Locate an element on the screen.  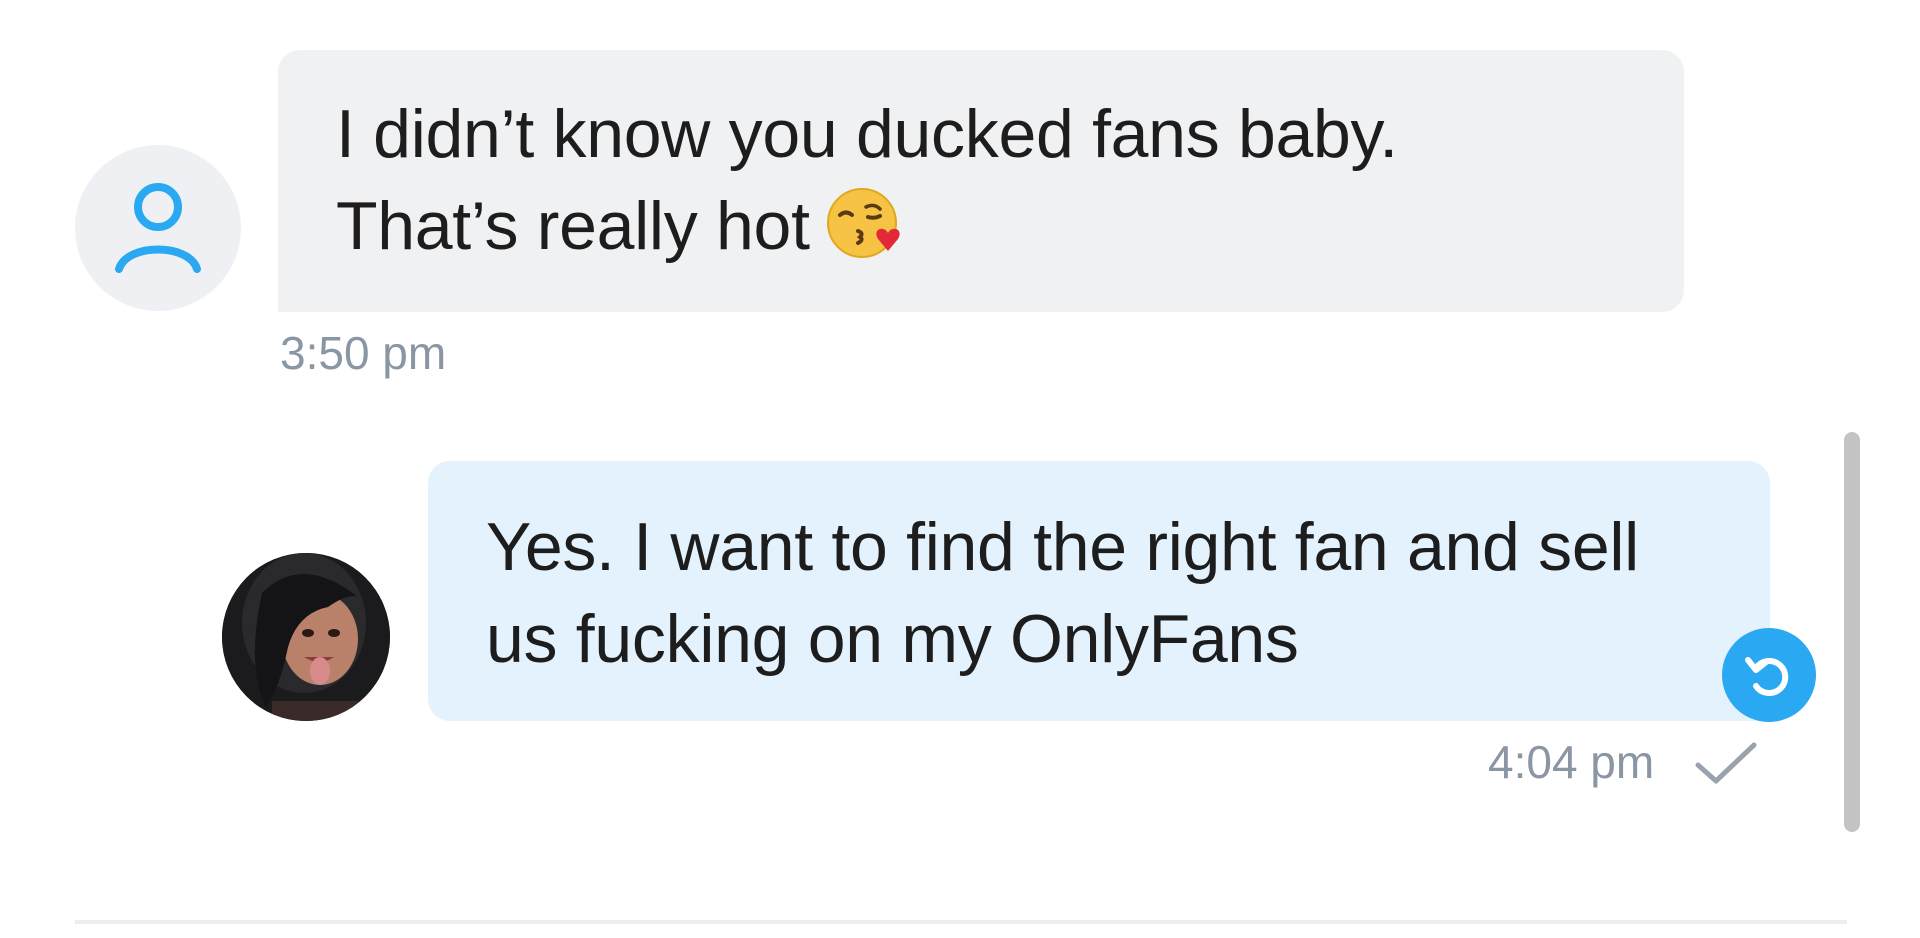
undo-button is located at coordinates (1769, 675).